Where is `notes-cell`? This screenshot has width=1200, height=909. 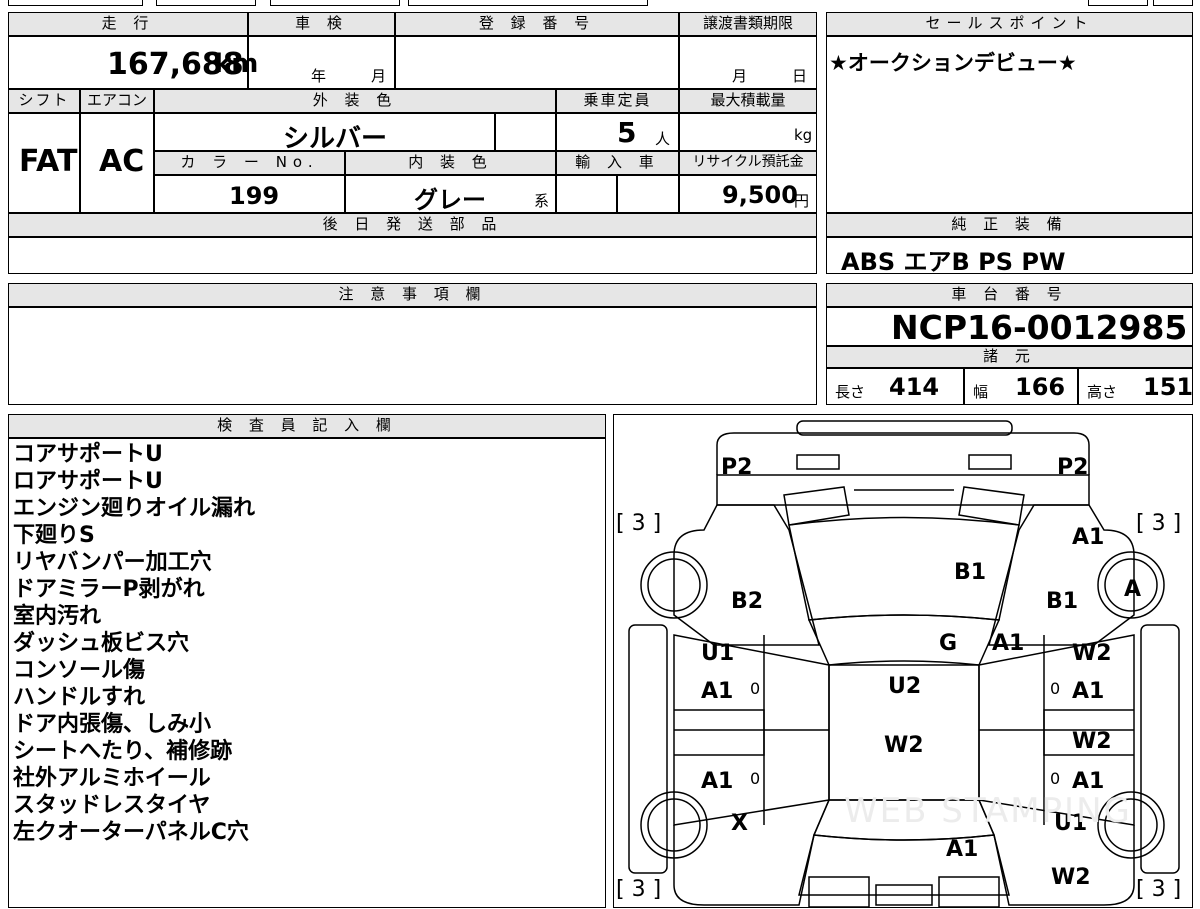
notes-cell is located at coordinates (412, 356).